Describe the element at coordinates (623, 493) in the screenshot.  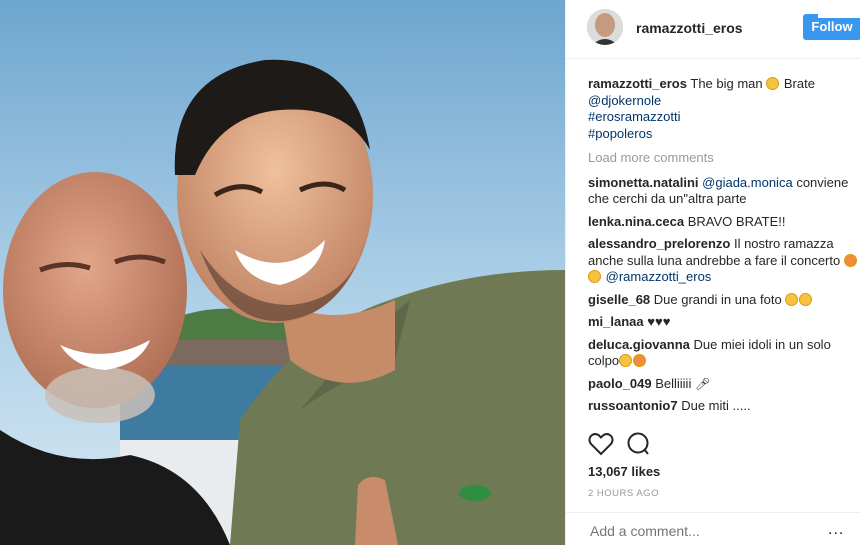
I see `post-timestamp: 2 HOURS AGO` at that location.